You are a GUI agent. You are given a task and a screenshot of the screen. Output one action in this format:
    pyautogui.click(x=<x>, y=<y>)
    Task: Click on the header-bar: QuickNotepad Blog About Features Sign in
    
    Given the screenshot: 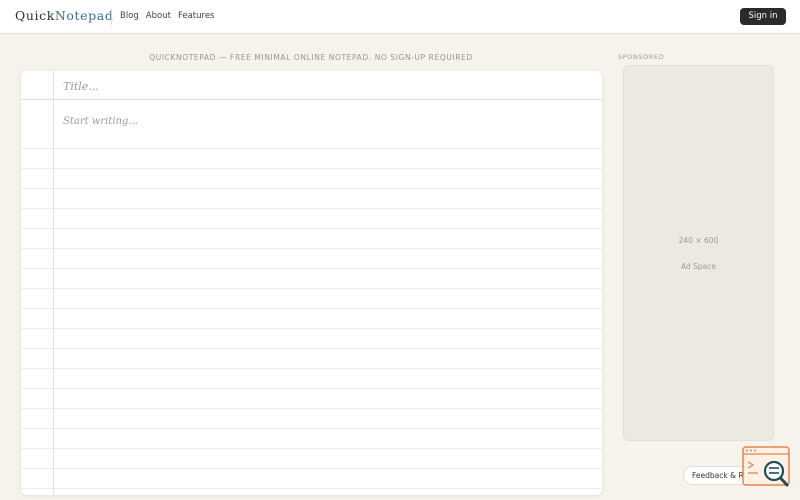 What is the action you would take?
    pyautogui.click(x=400, y=17)
    